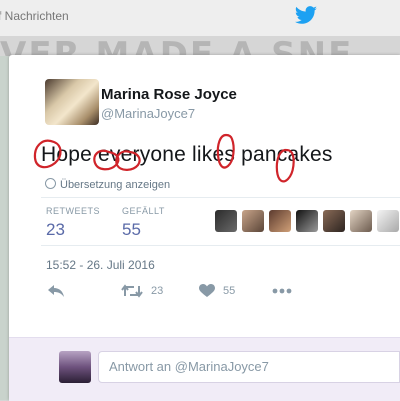  I want to click on retweet-count: 23, so click(157, 291).